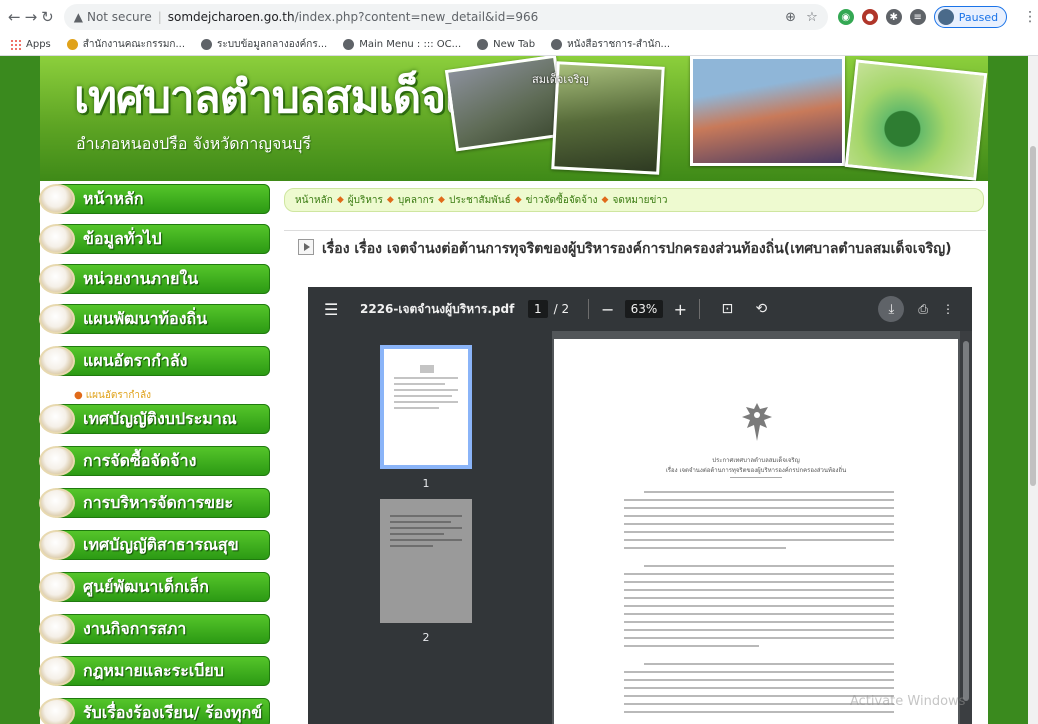 This screenshot has height=724, width=1038. Describe the element at coordinates (154, 503) in the screenshot. I see `sidebar-item-waste-management: การบริหารจัดการขยะ` at that location.